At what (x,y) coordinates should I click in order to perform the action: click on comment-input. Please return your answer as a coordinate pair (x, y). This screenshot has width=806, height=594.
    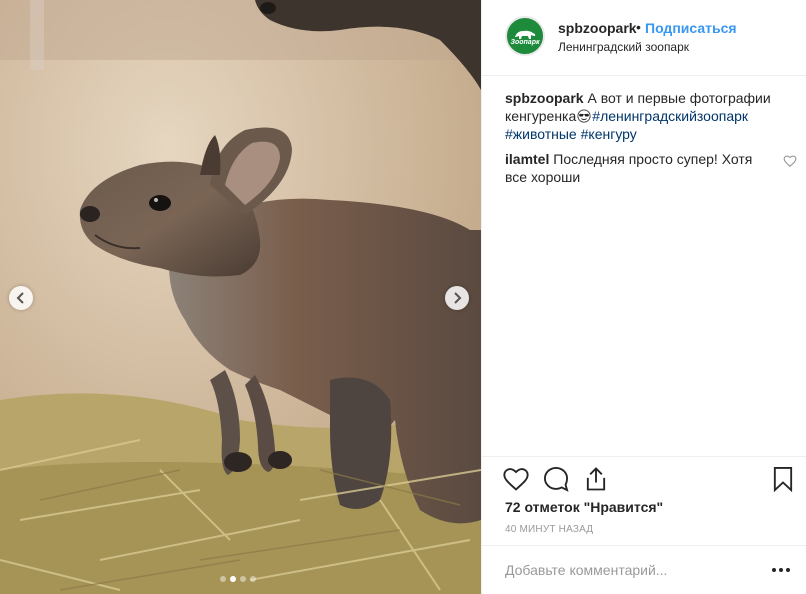
    Looking at the image, I should click on (630, 570).